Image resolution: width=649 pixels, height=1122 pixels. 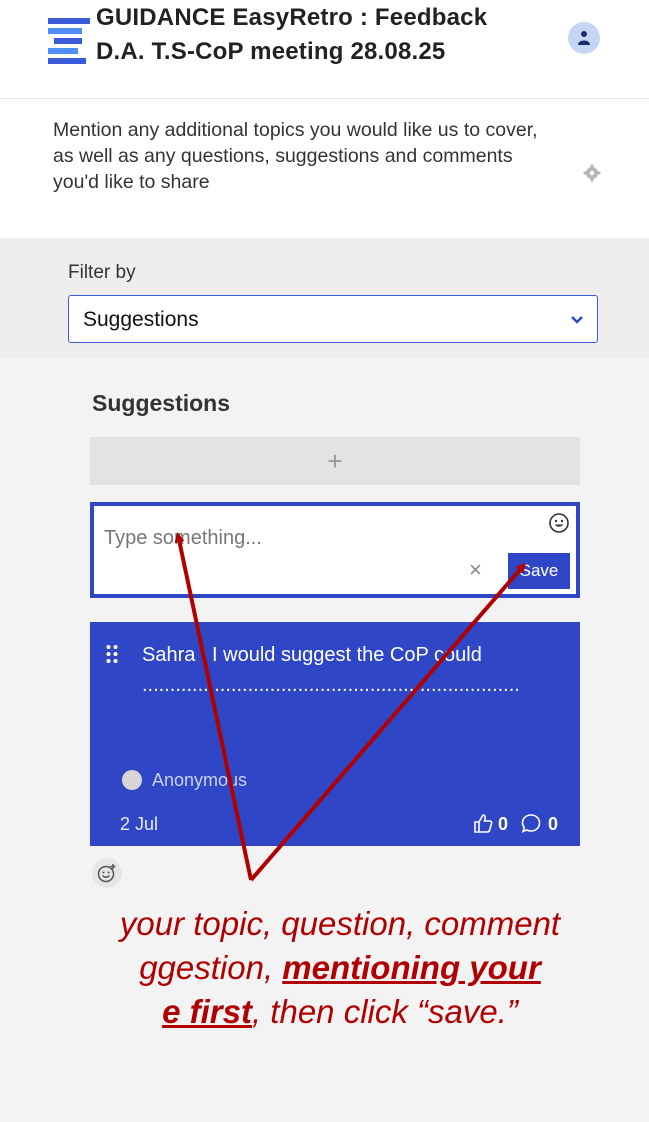 What do you see at coordinates (503, 824) in the screenshot?
I see `like-count: 0` at bounding box center [503, 824].